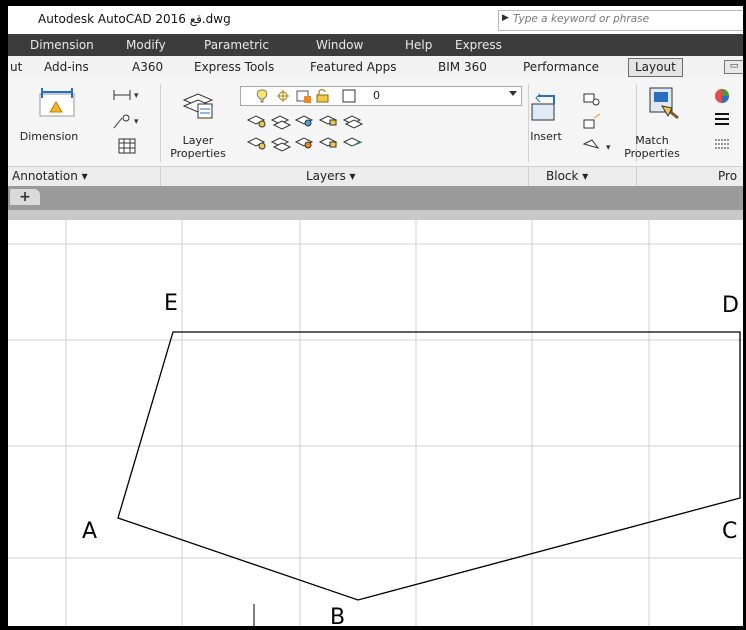 This screenshot has height=630, width=746. What do you see at coordinates (561, 67) in the screenshot?
I see `tab-performance: Performance` at bounding box center [561, 67].